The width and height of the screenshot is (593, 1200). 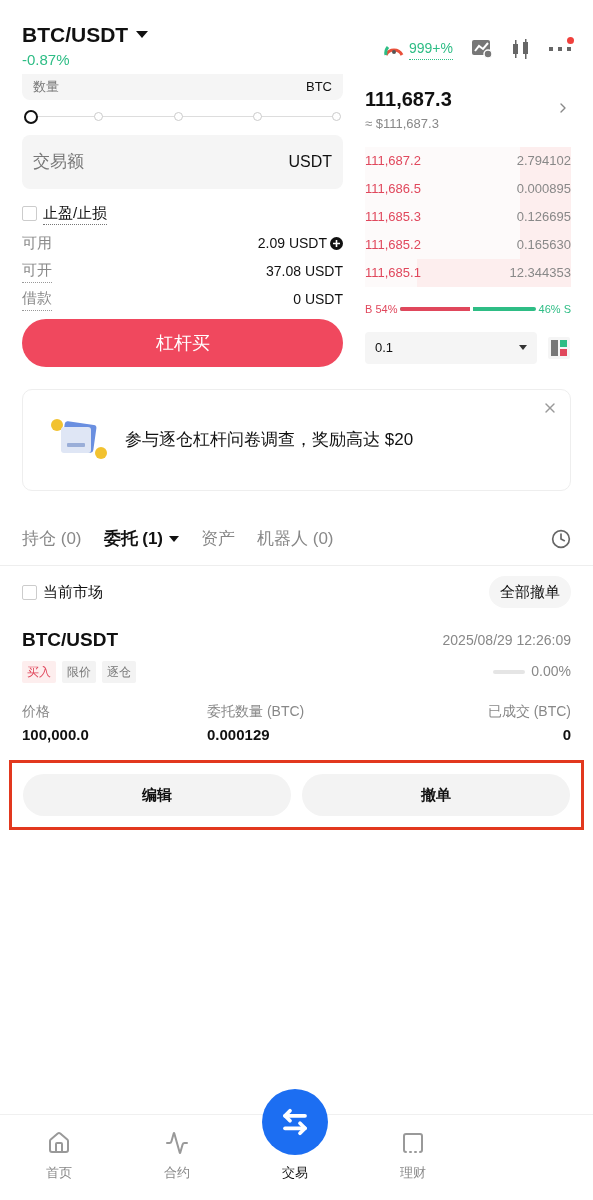 What do you see at coordinates (75, 34) in the screenshot?
I see `pair-title: BTC/USDT` at bounding box center [75, 34].